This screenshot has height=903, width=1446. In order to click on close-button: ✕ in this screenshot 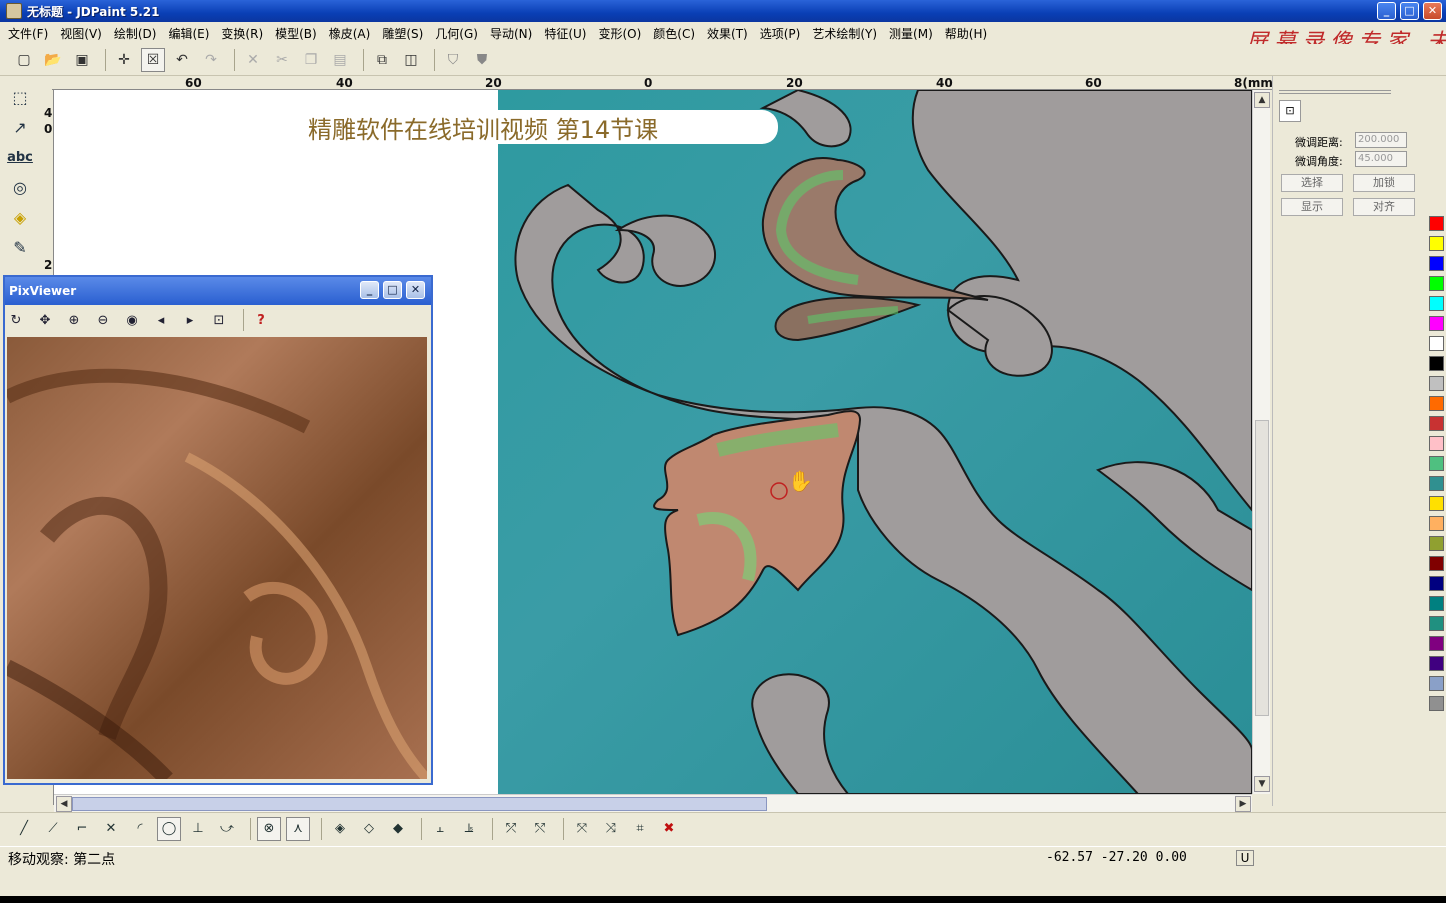, I will do `click(1432, 11)`.